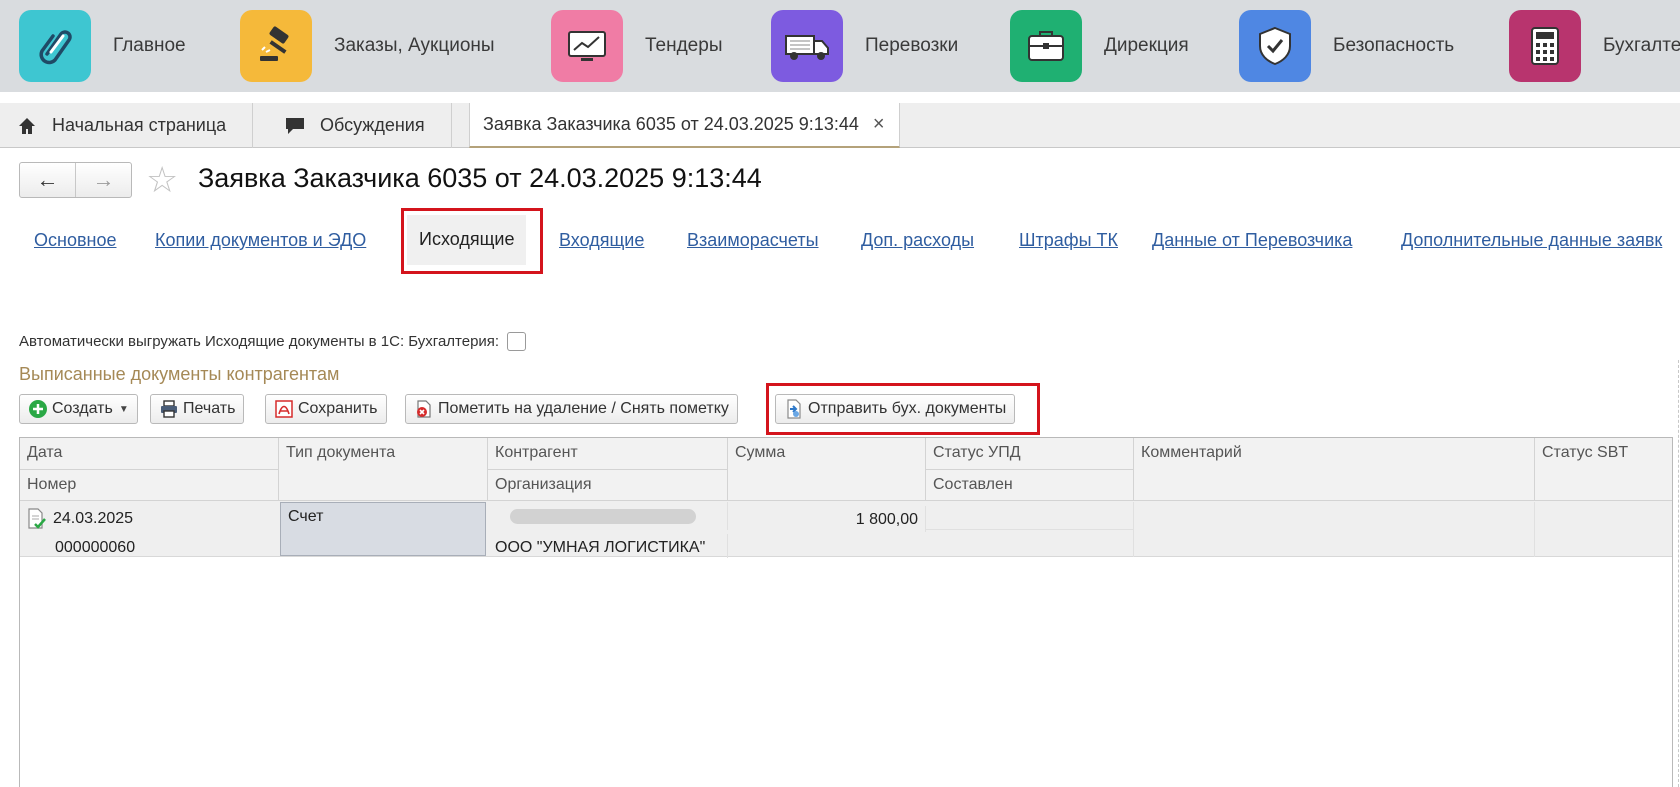 Image resolution: width=1680 pixels, height=787 pixels. I want to click on section-accounting: Бухгалте, so click(1594, 46).